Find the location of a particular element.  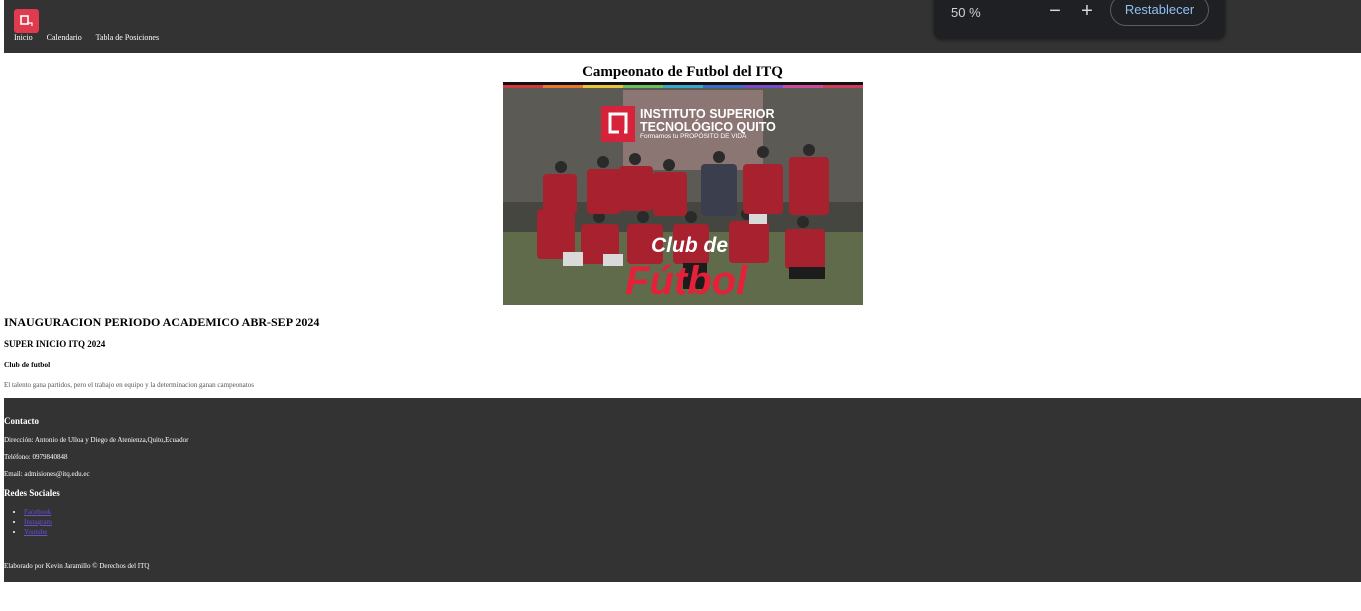

hero-brand-line1: INSTITUTO SUPERIOR is located at coordinates (707, 114).